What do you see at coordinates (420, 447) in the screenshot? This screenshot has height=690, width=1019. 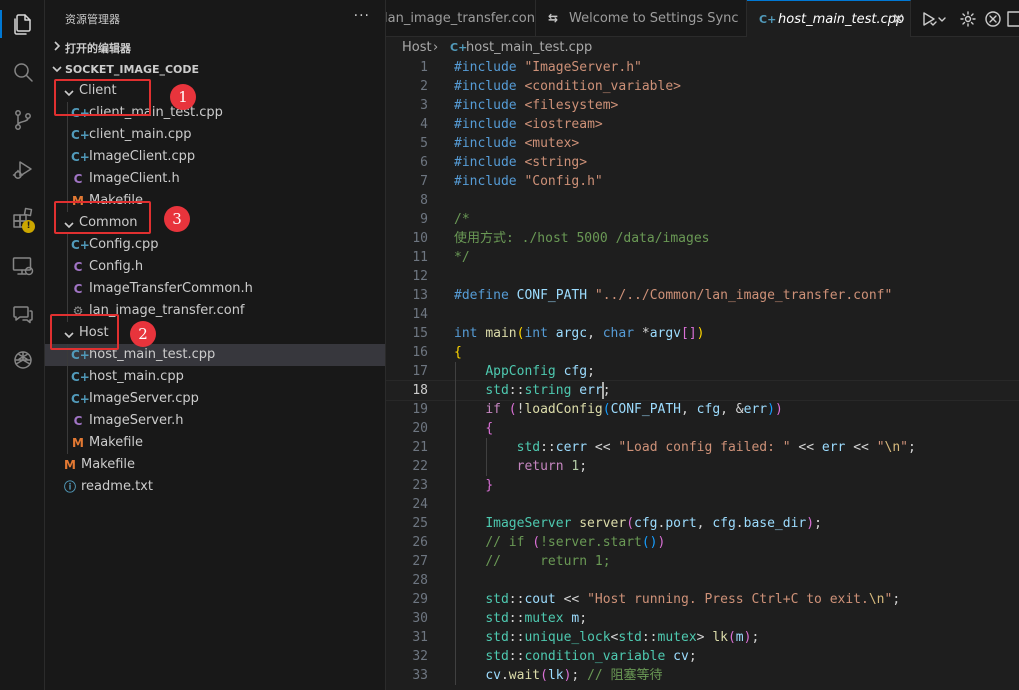 I see `line-number: 21` at bounding box center [420, 447].